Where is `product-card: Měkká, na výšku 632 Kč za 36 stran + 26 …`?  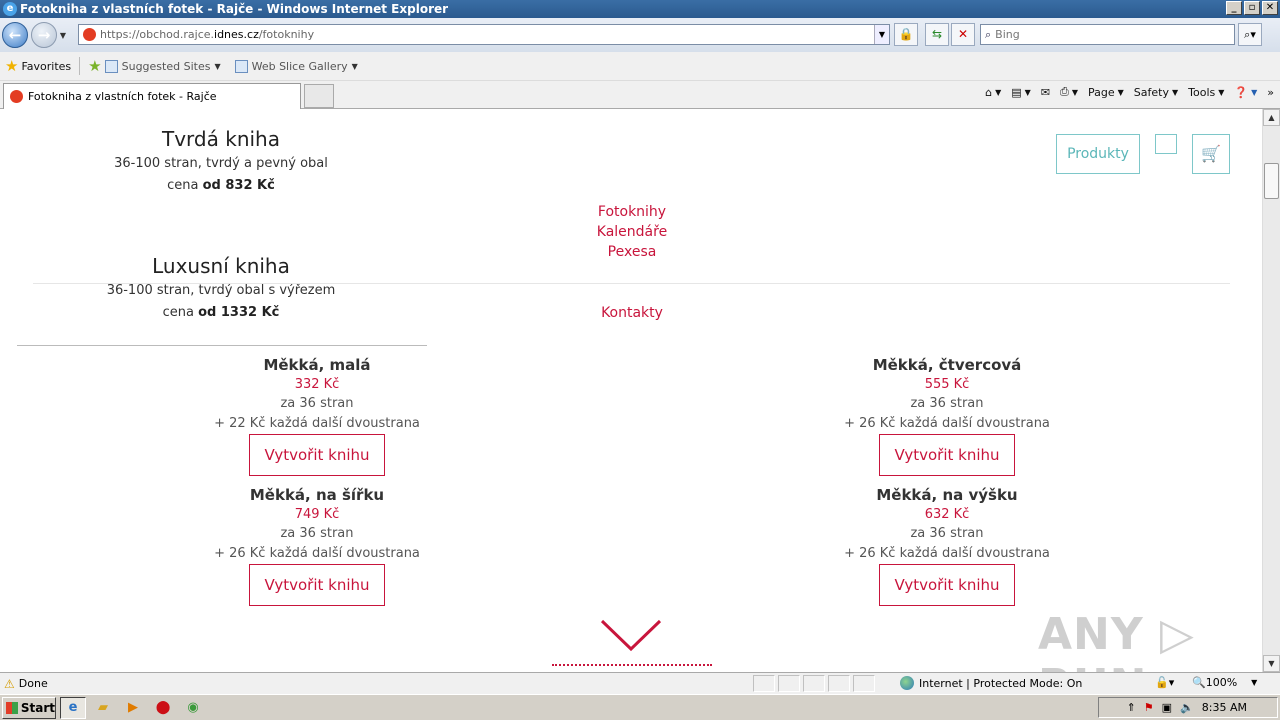
product-card: Měkká, na výšku 632 Kč za 36 stran + 26 … is located at coordinates (947, 545).